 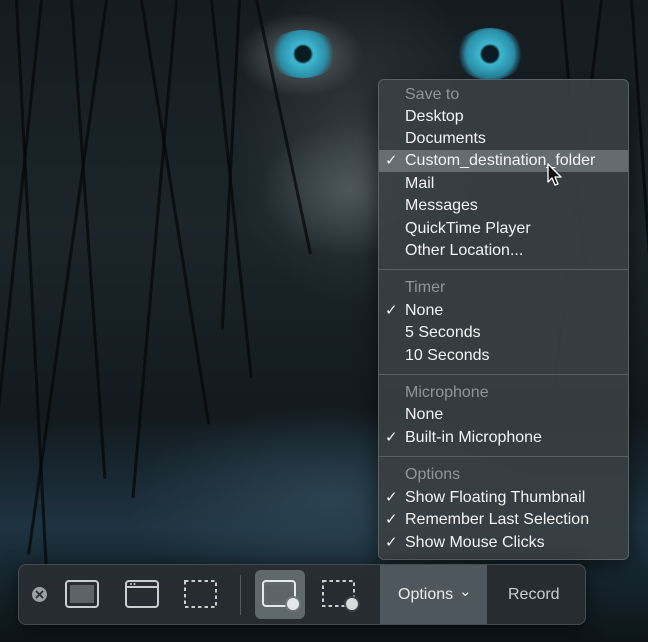 I want to click on toolbar-divider, so click(x=240, y=595).